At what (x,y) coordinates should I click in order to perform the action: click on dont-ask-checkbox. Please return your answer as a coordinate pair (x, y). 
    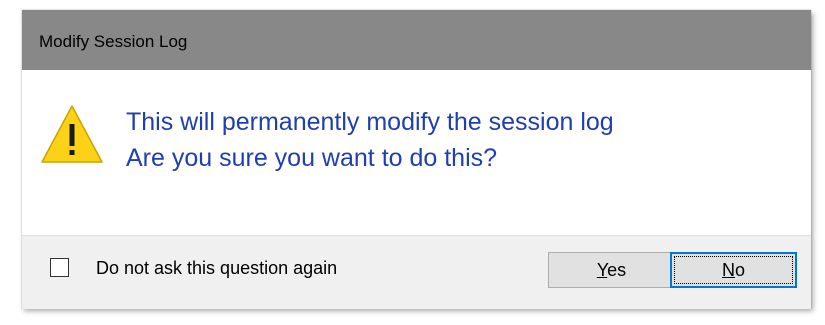
    Looking at the image, I should click on (59, 267).